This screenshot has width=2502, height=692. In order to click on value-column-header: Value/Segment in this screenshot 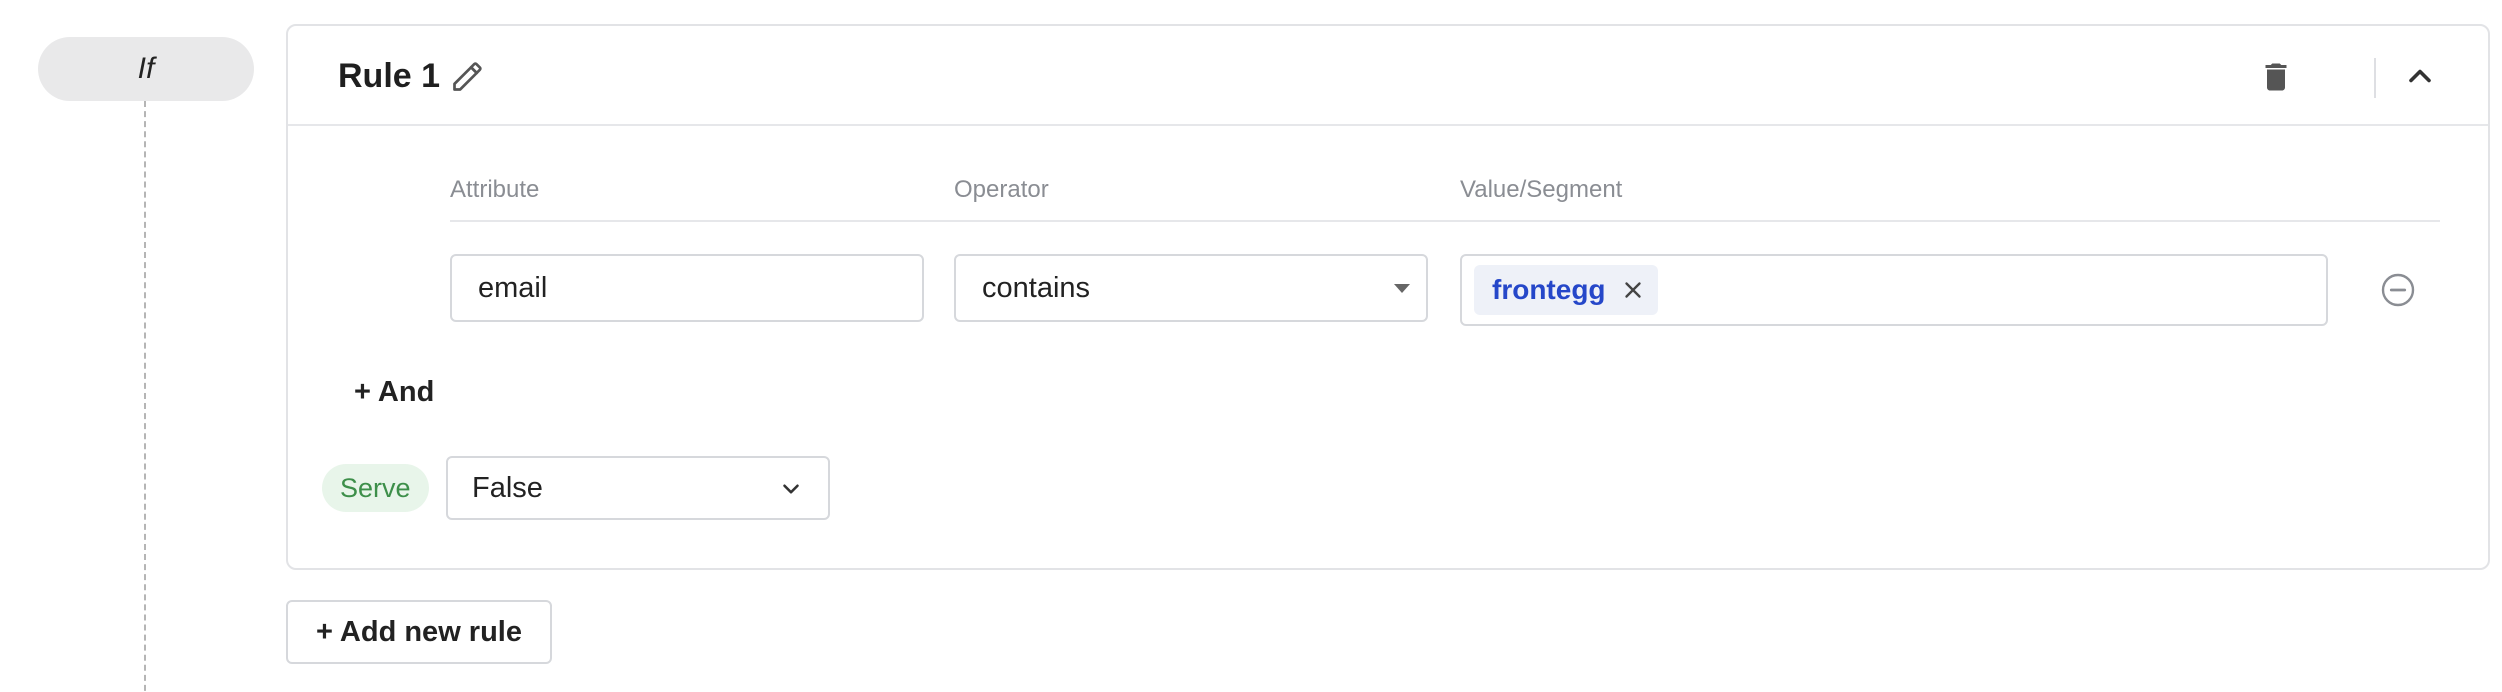, I will do `click(1541, 189)`.